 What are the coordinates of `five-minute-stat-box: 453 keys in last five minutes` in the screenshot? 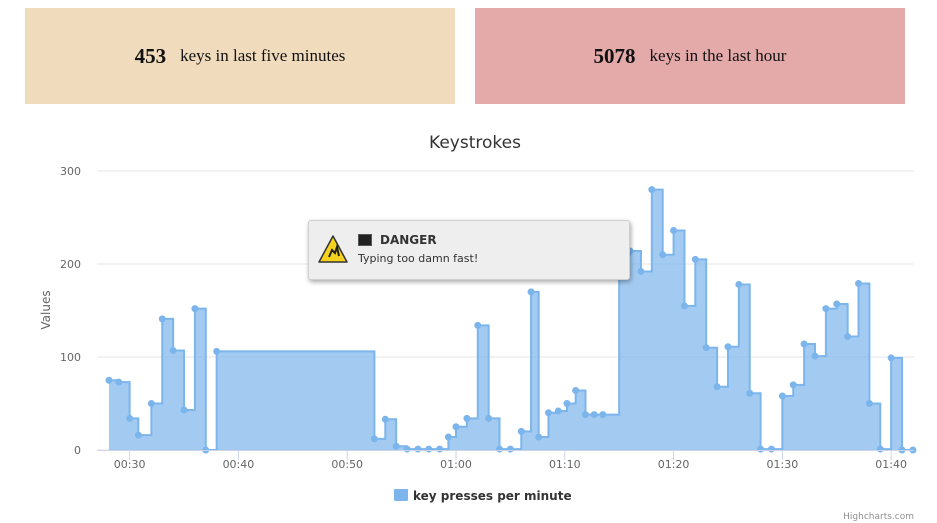 It's located at (240, 56).